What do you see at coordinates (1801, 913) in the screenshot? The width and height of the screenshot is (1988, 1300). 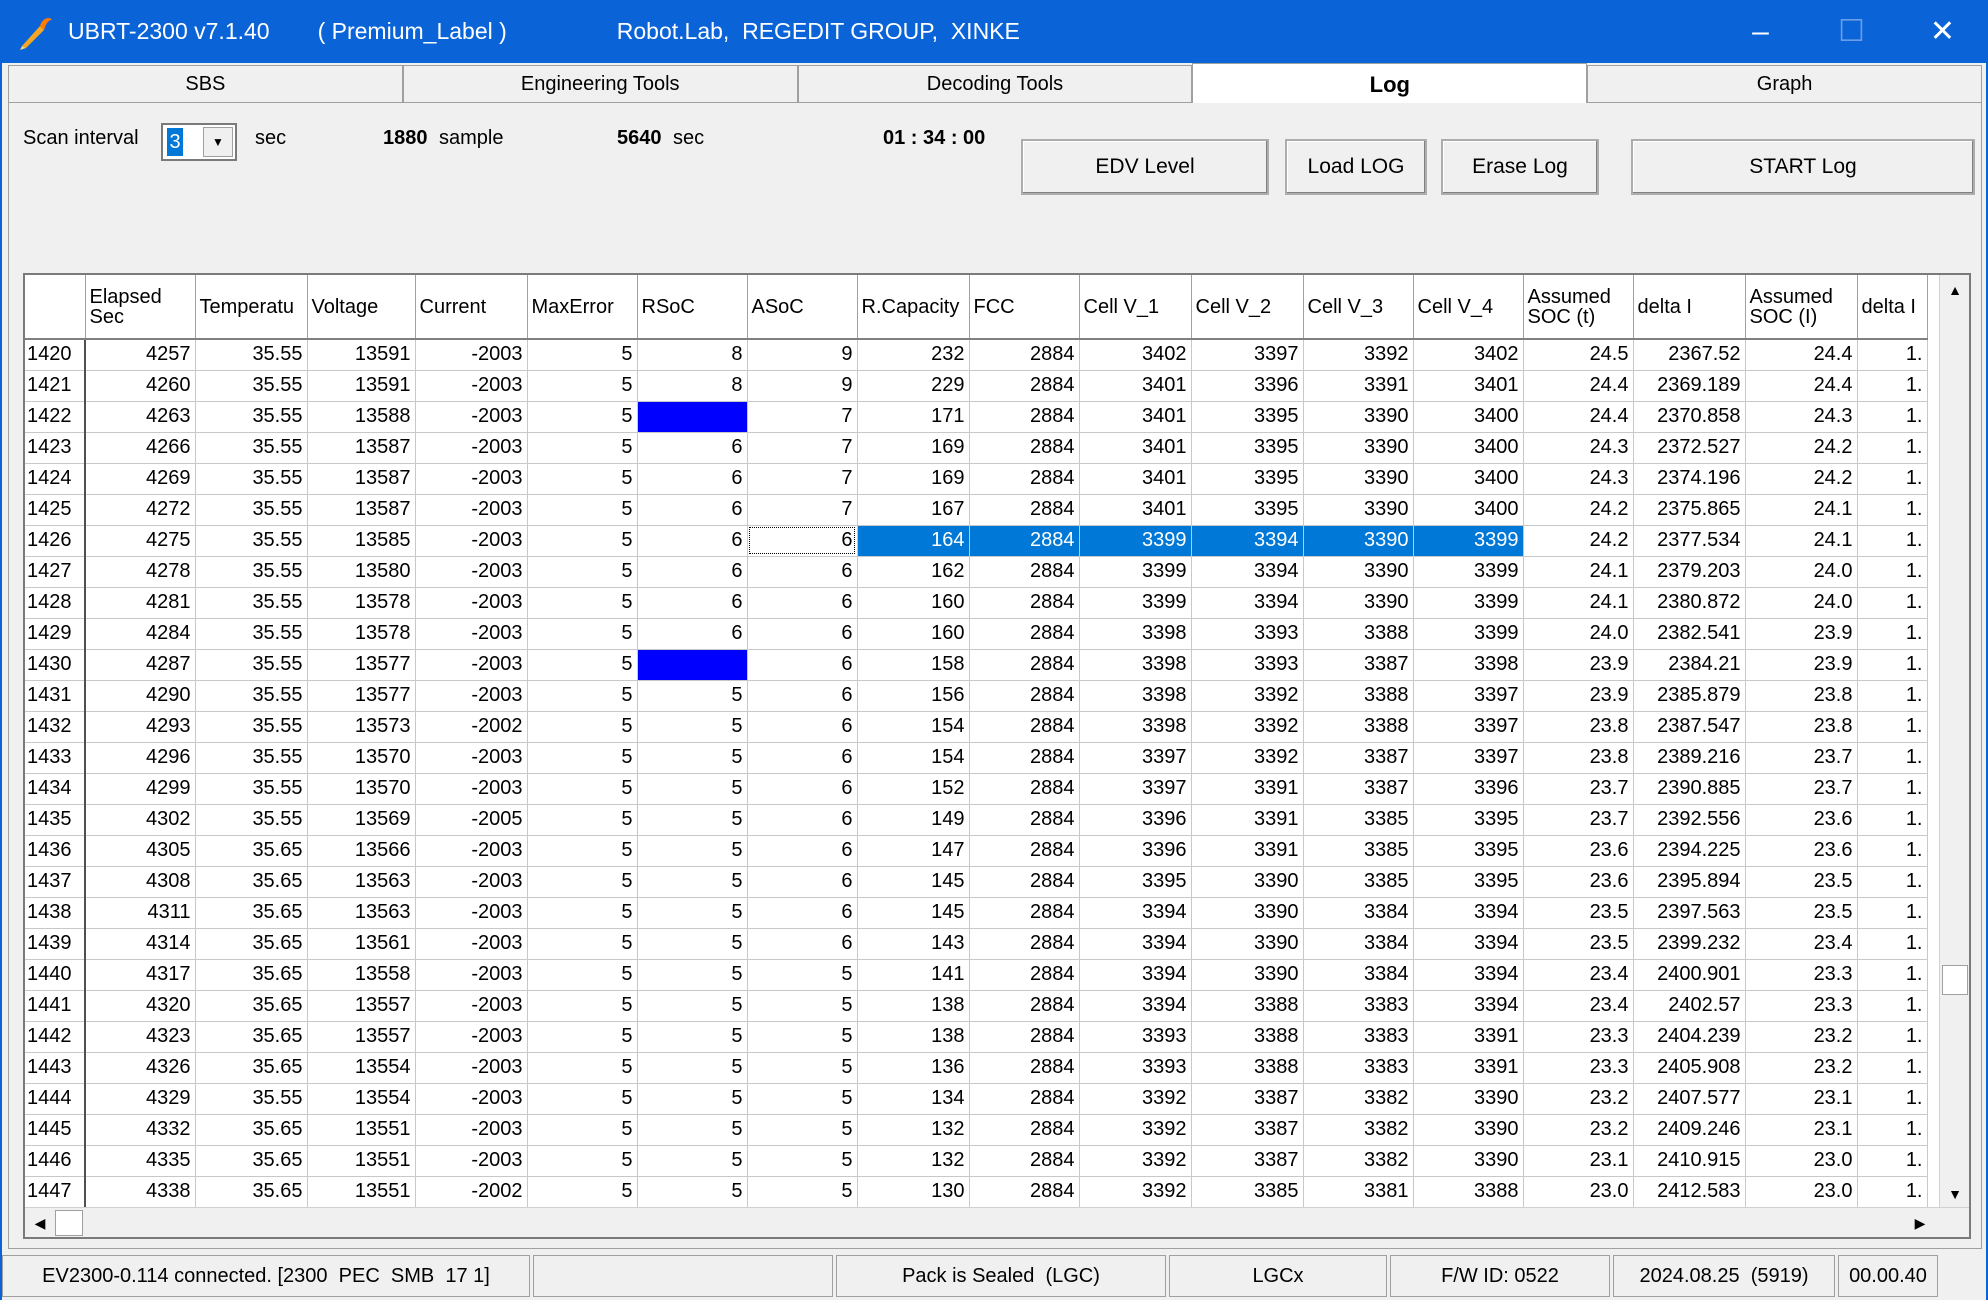 I see `table-cell: 23.5` at bounding box center [1801, 913].